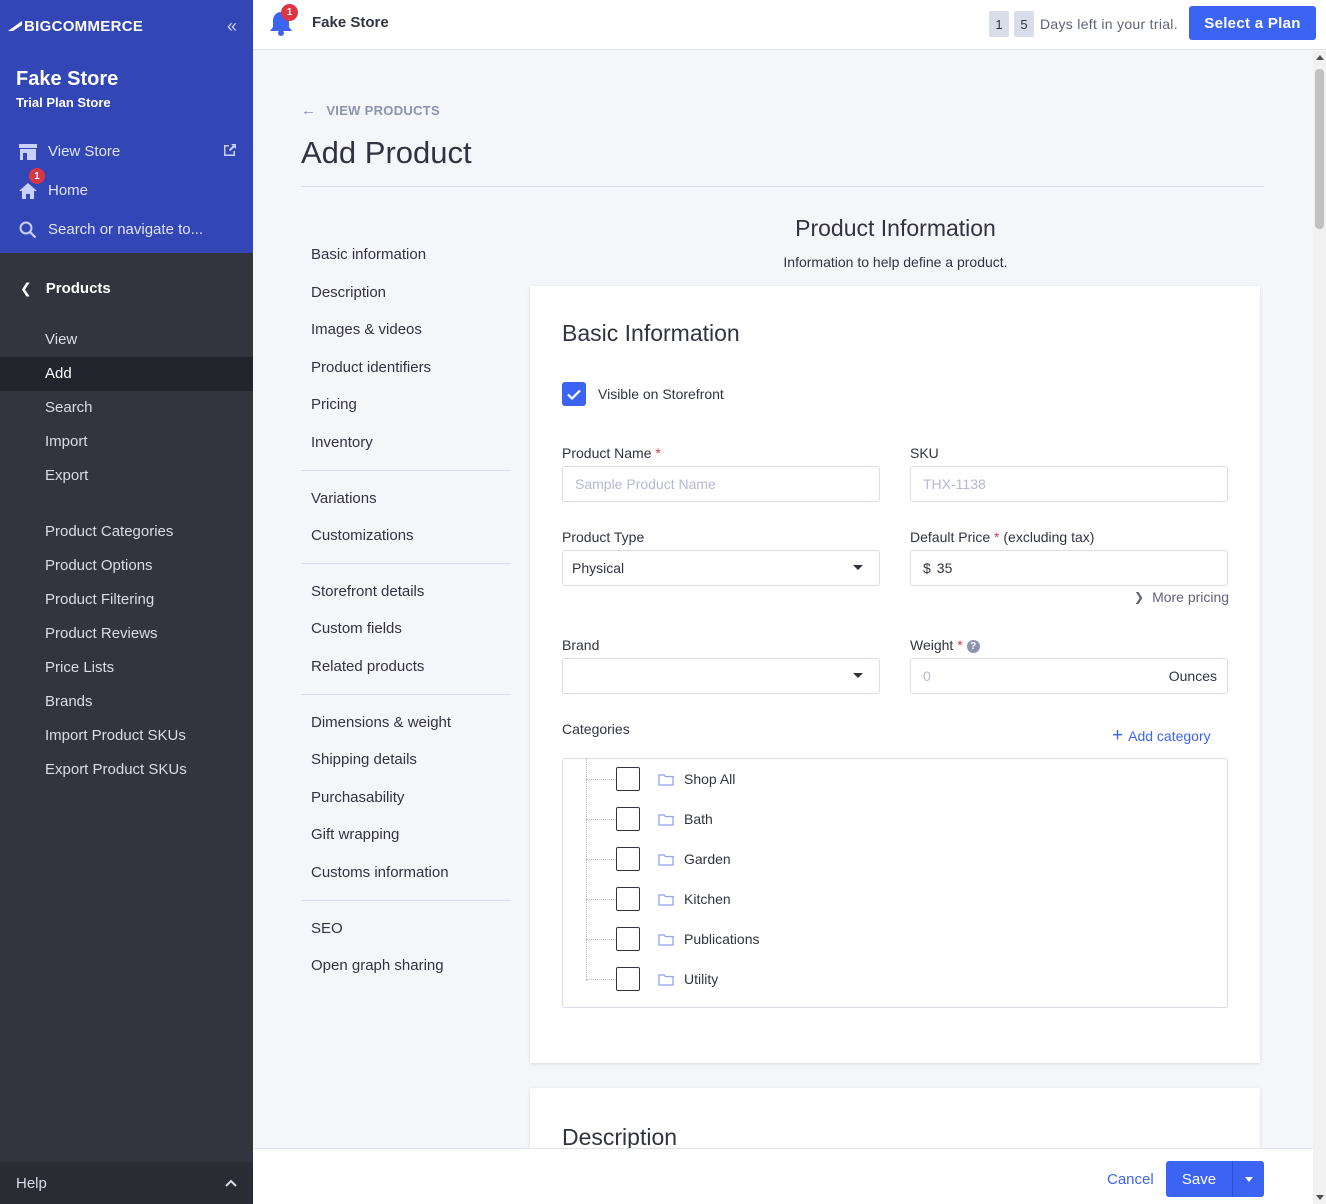 This screenshot has height=1204, width=1326. I want to click on toc-product-identifiers: Product identifiers, so click(406, 368).